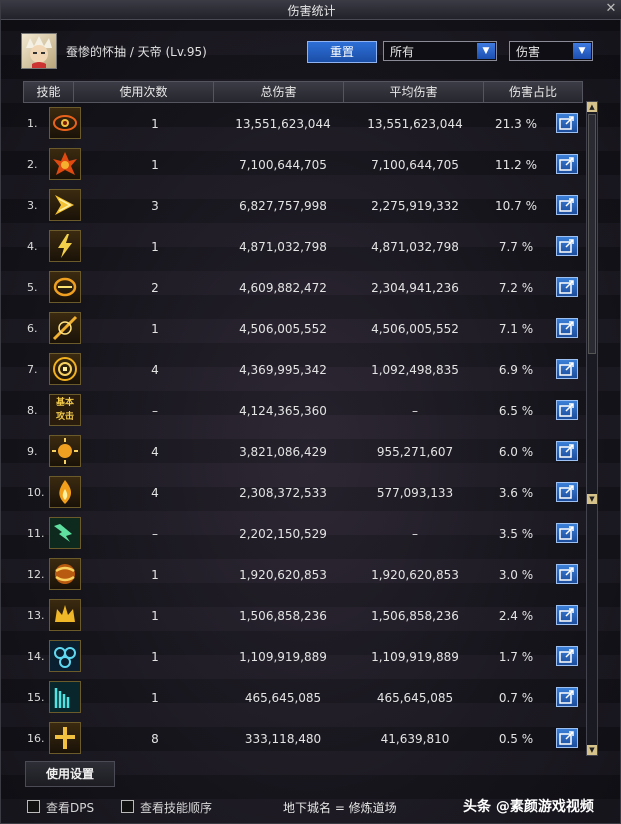 Image resolution: width=621 pixels, height=824 pixels. I want to click on damage-share: 3.0 %, so click(516, 575).